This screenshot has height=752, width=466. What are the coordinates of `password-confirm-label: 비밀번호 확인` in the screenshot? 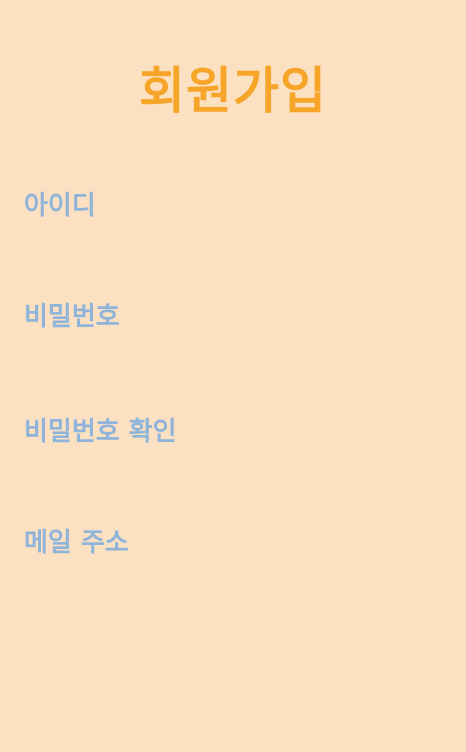 It's located at (100, 432).